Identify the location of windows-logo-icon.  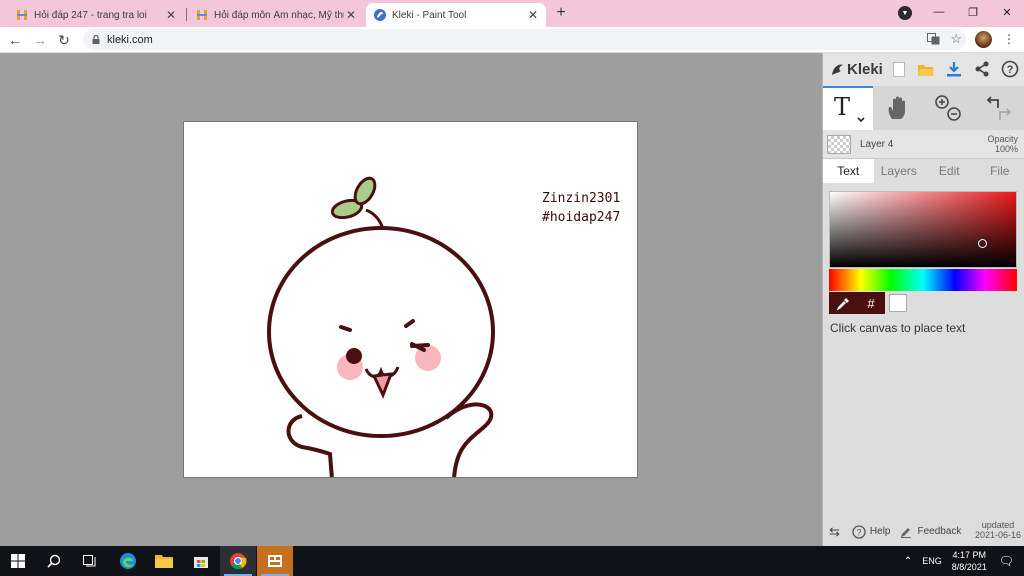
(18, 561).